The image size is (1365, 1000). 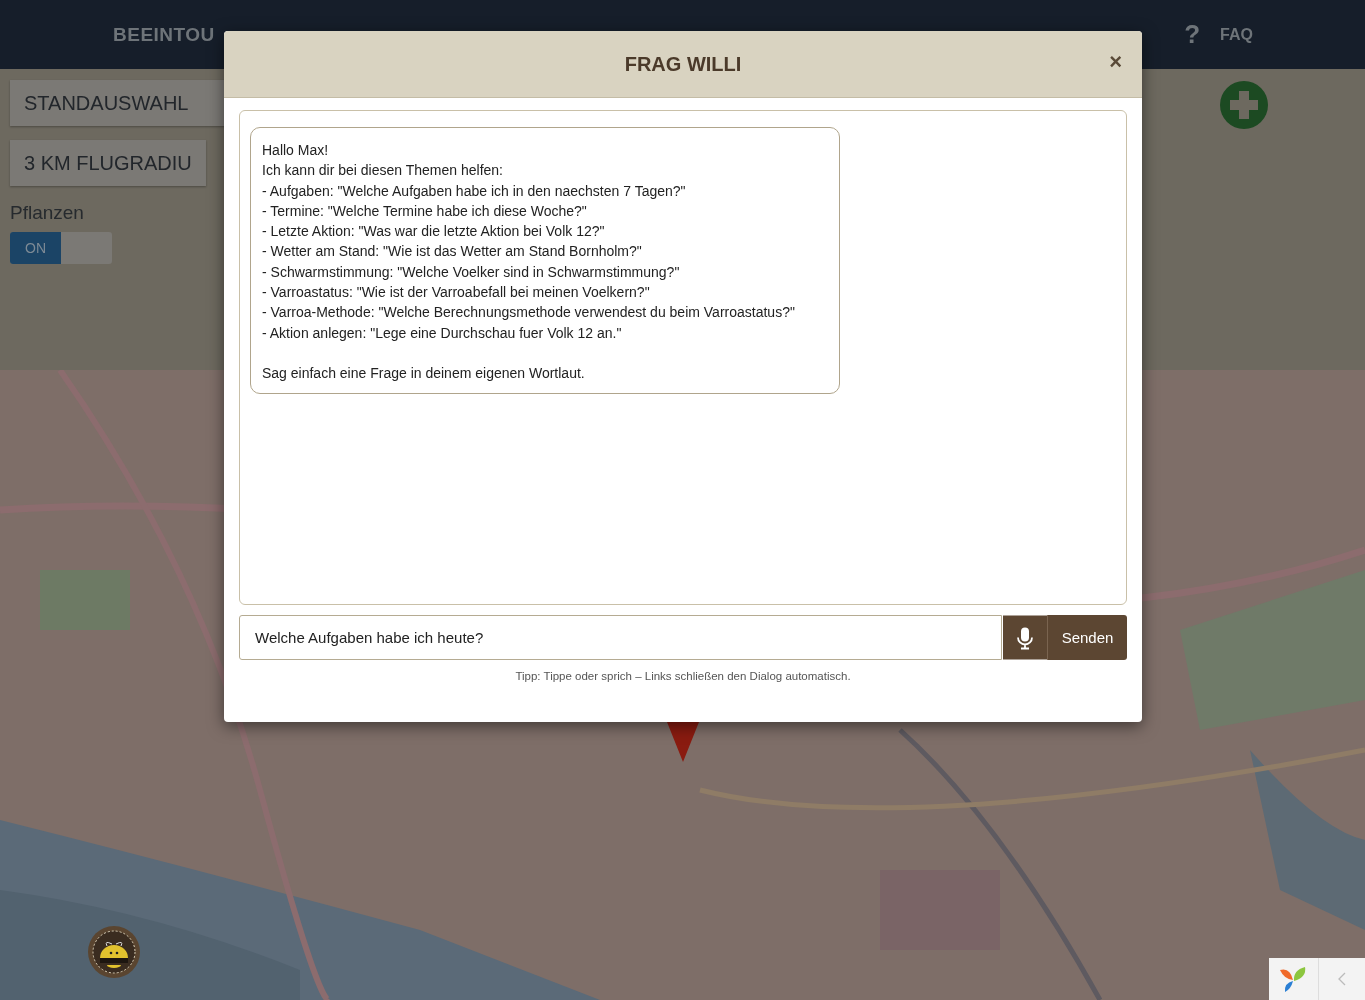 I want to click on flower-logo-icon, so click(x=1293, y=979).